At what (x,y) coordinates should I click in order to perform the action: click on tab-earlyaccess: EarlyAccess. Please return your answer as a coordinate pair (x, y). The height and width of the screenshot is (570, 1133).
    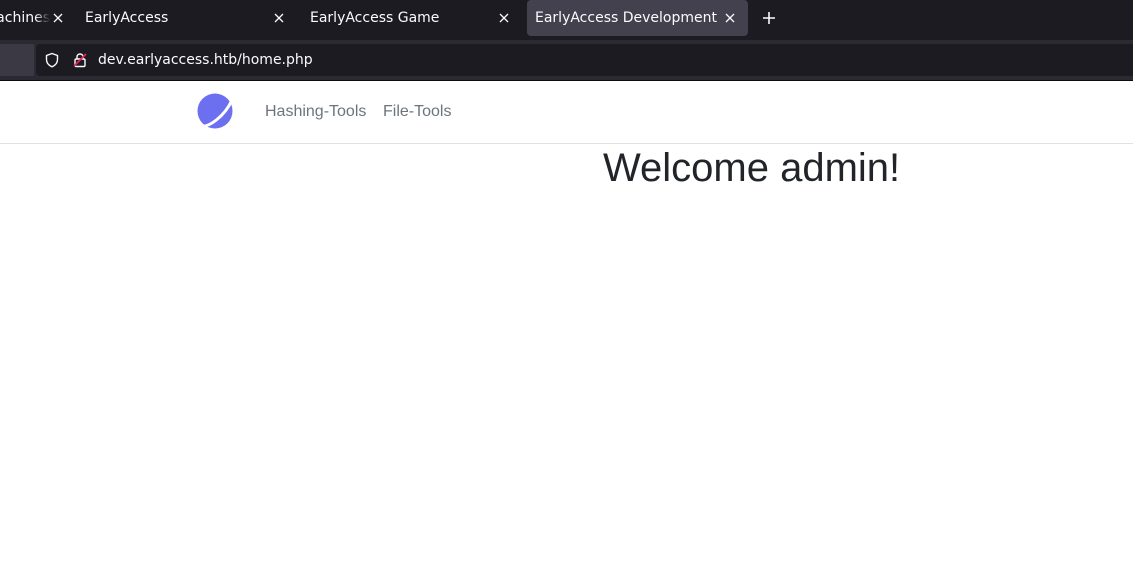
    Looking at the image, I should click on (187, 18).